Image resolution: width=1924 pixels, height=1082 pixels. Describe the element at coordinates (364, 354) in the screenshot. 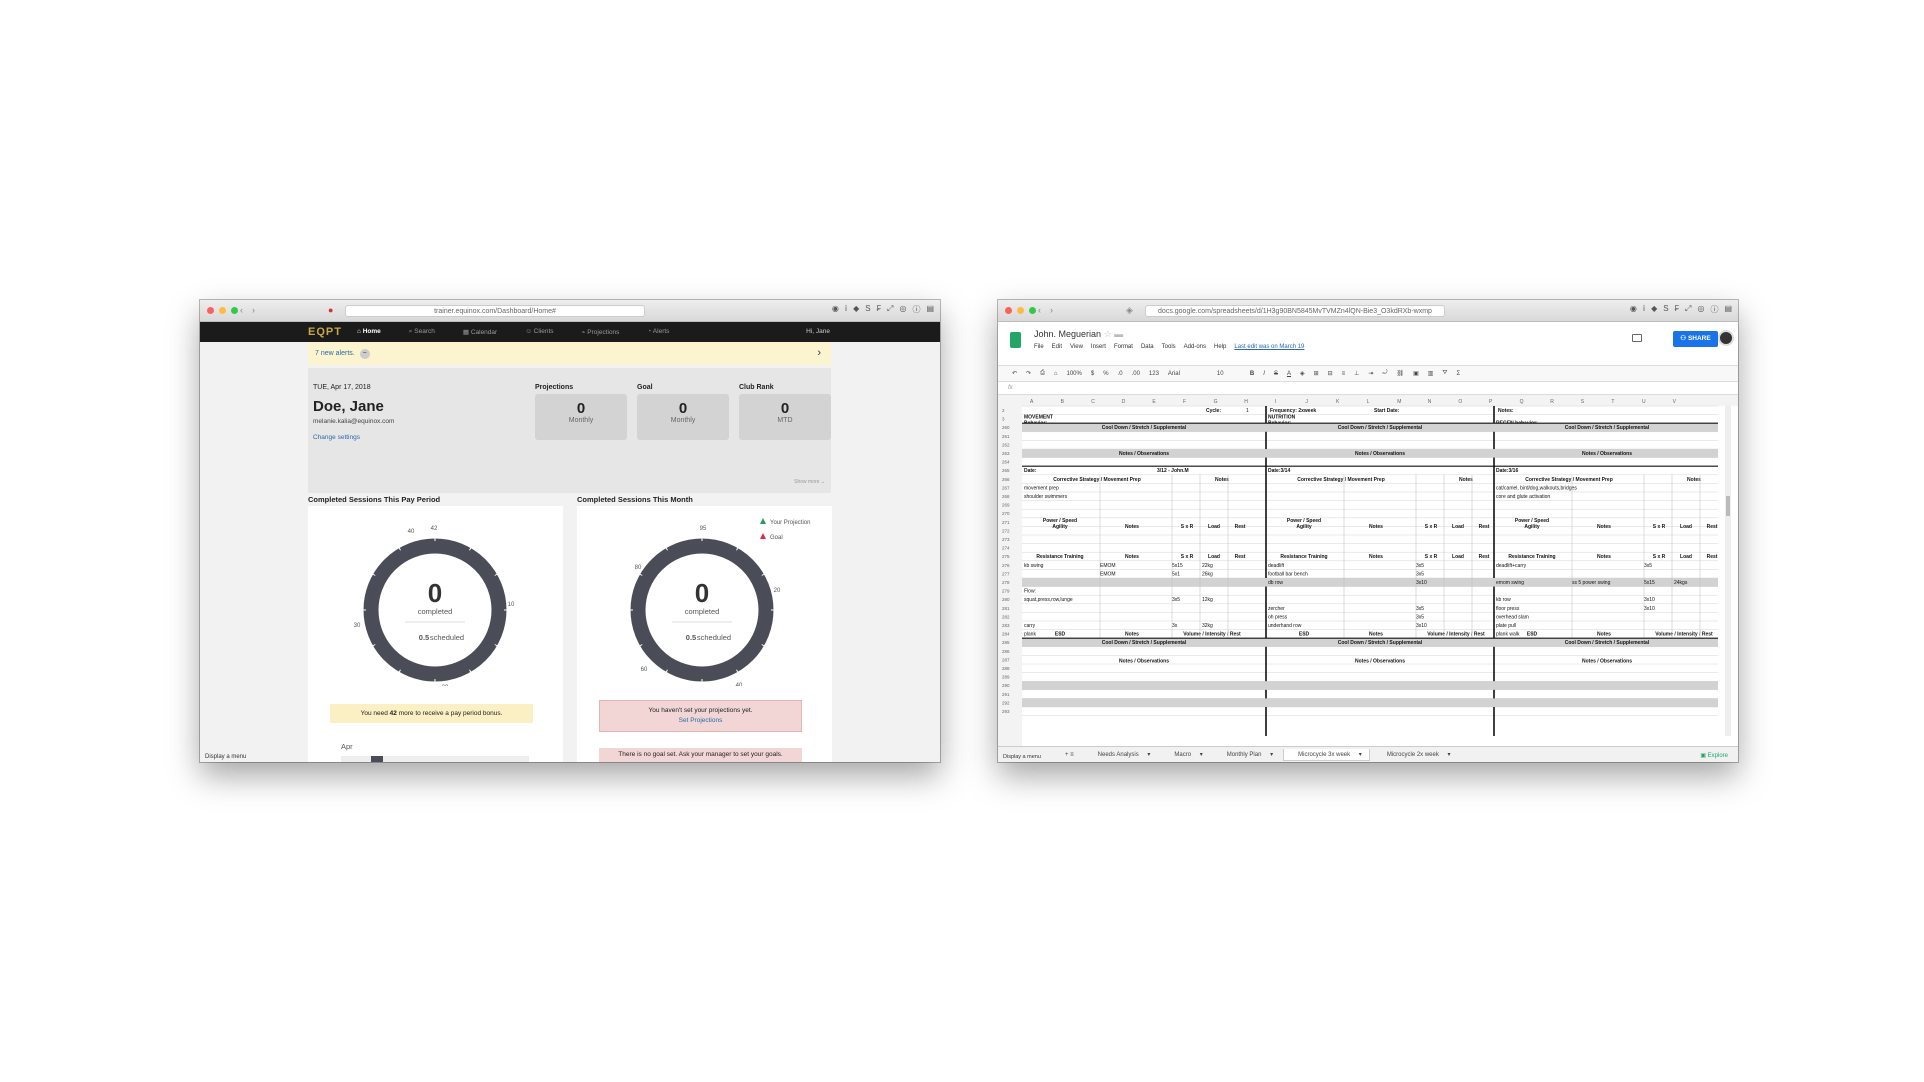

I see `collapse-icon: −` at that location.